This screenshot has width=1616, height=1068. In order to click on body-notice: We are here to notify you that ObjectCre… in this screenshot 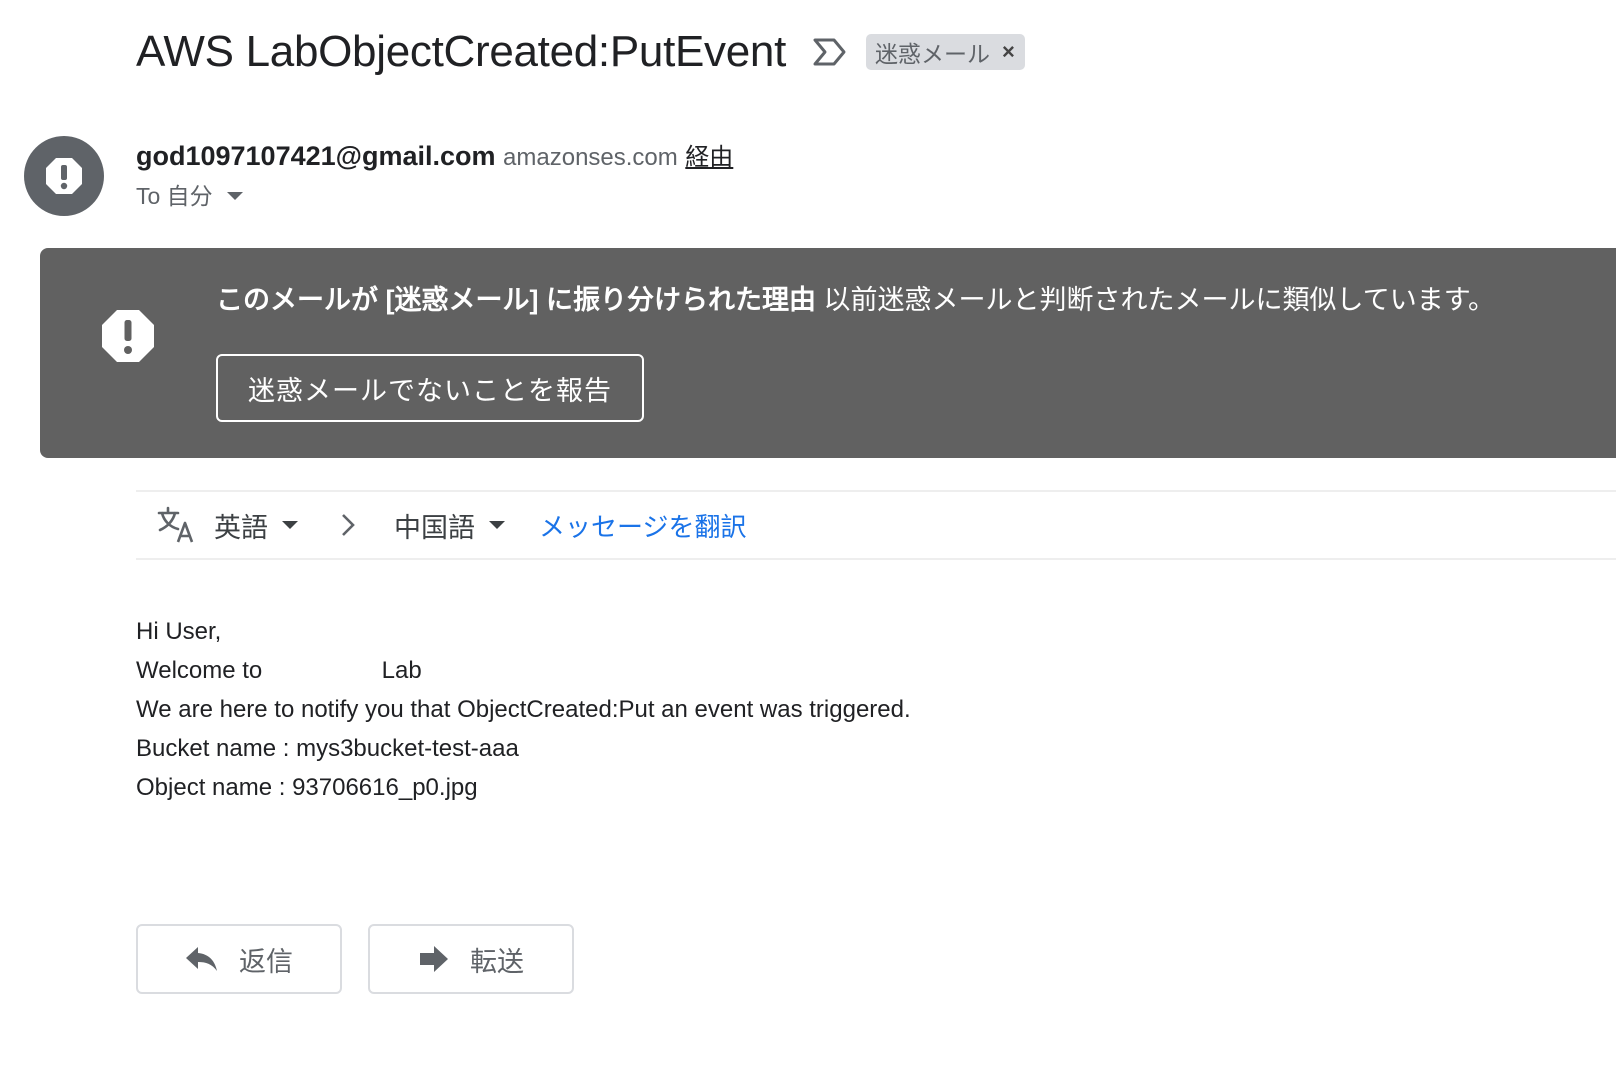, I will do `click(523, 709)`.